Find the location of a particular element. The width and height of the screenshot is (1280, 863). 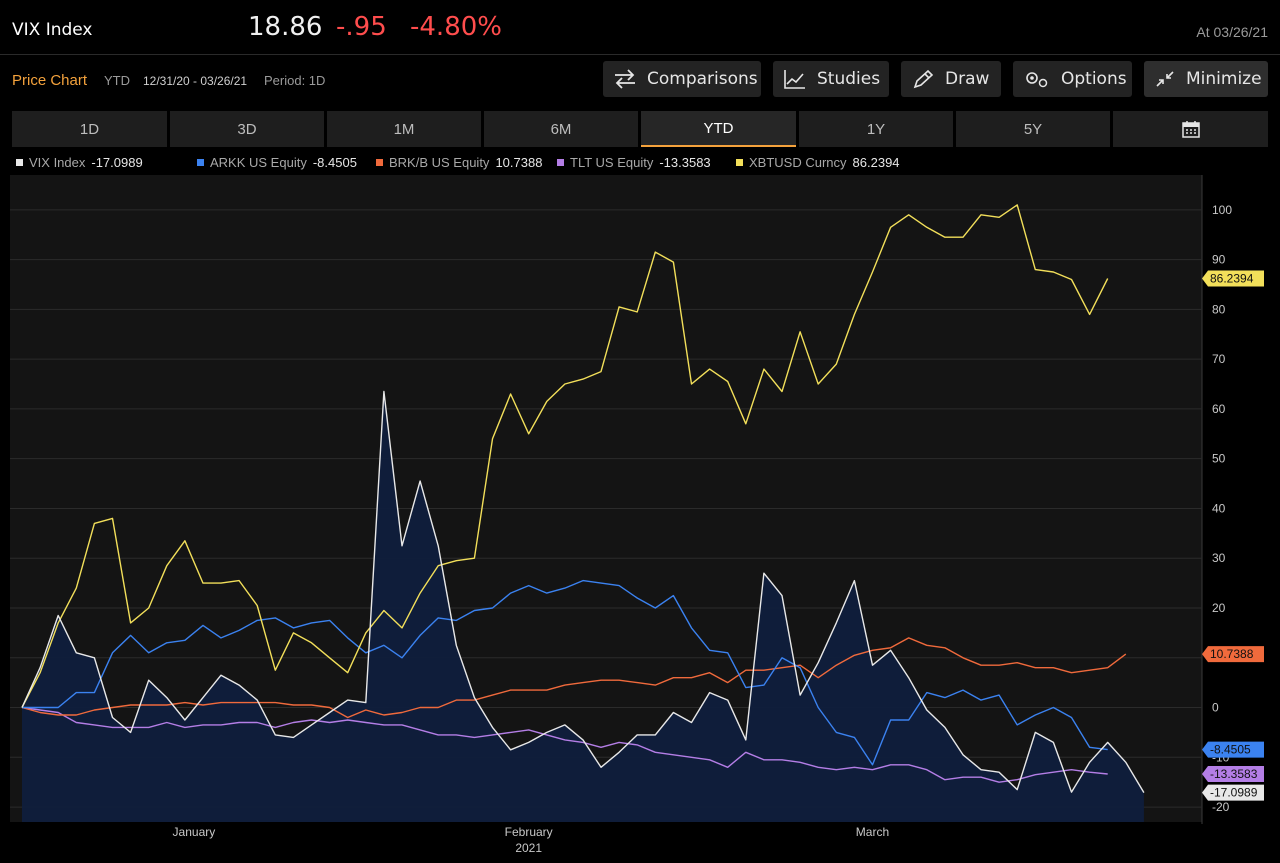

tab-5y: 5Y is located at coordinates (1033, 129).